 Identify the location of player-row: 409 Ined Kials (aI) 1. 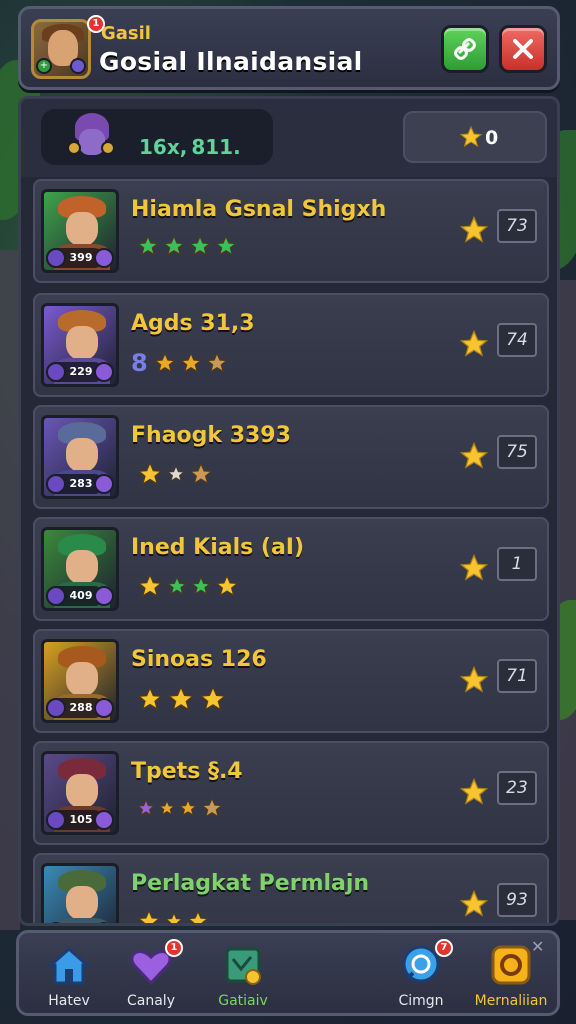
(291, 569).